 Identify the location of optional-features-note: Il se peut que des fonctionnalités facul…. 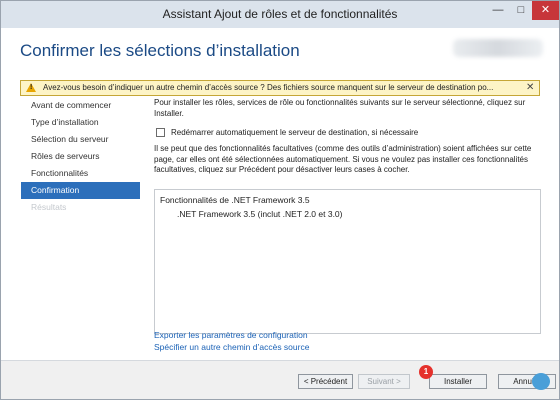
(343, 159).